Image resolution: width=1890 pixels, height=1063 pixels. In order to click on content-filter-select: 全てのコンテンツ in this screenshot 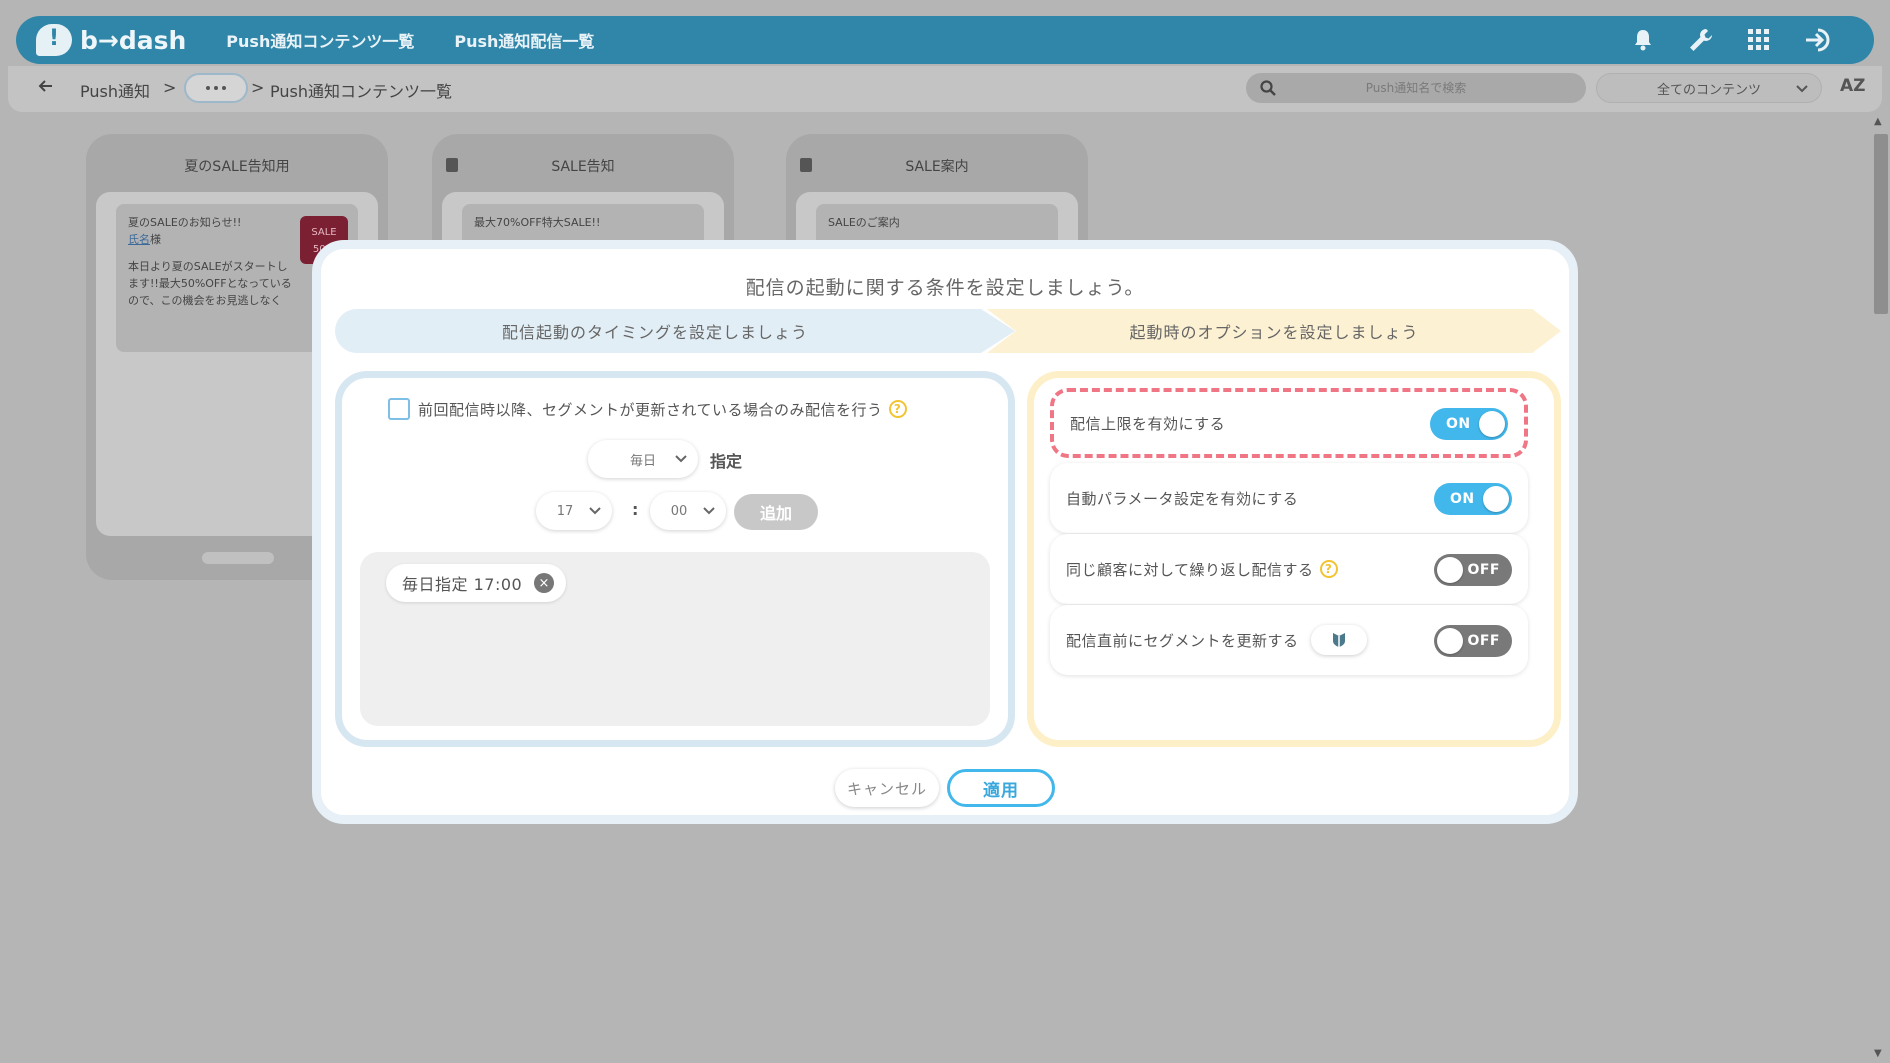, I will do `click(1709, 88)`.